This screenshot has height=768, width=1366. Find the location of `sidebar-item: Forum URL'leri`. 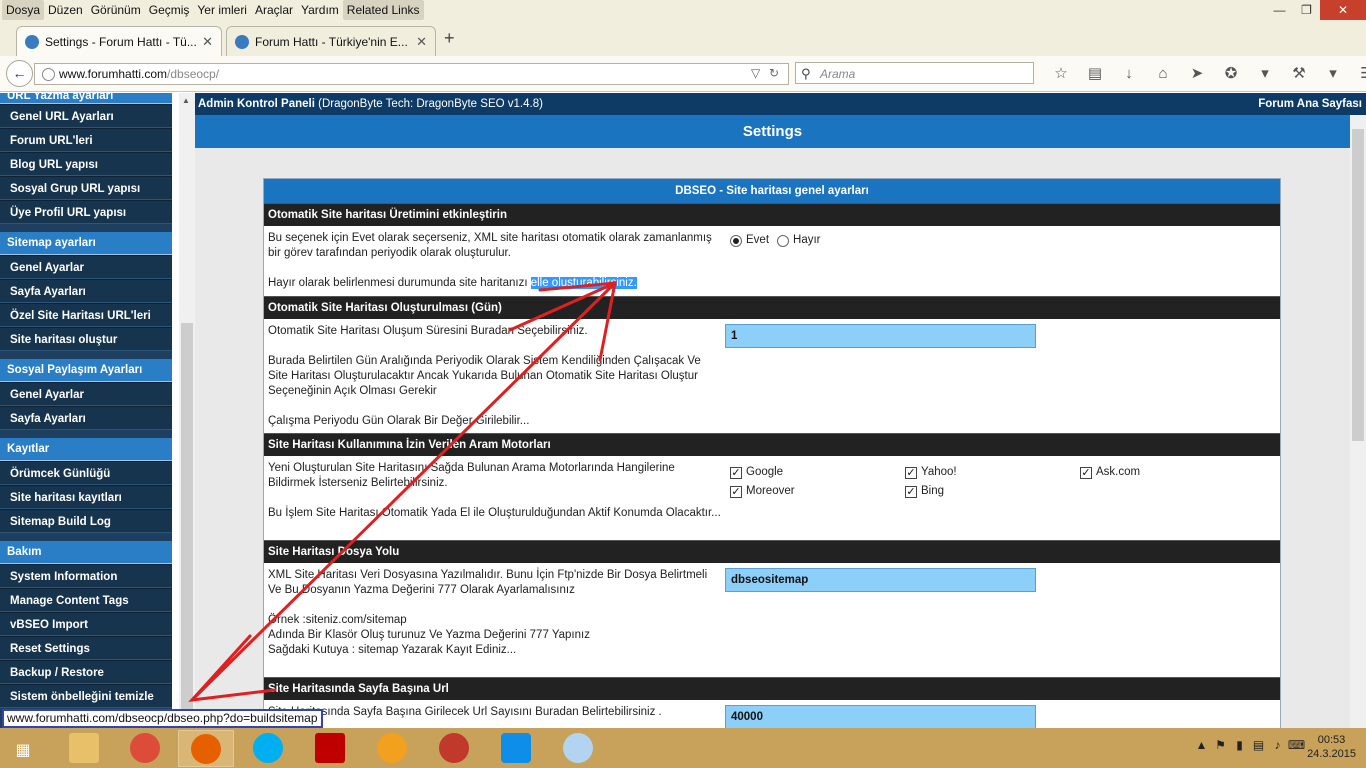

sidebar-item: Forum URL'leri is located at coordinates (86, 140).